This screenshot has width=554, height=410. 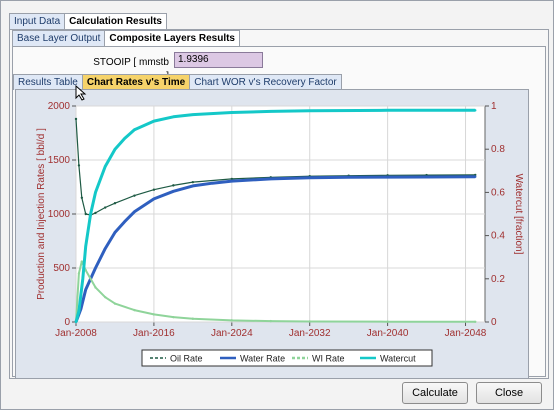 What do you see at coordinates (37, 21) in the screenshot?
I see `tab-input-data: Input Data` at bounding box center [37, 21].